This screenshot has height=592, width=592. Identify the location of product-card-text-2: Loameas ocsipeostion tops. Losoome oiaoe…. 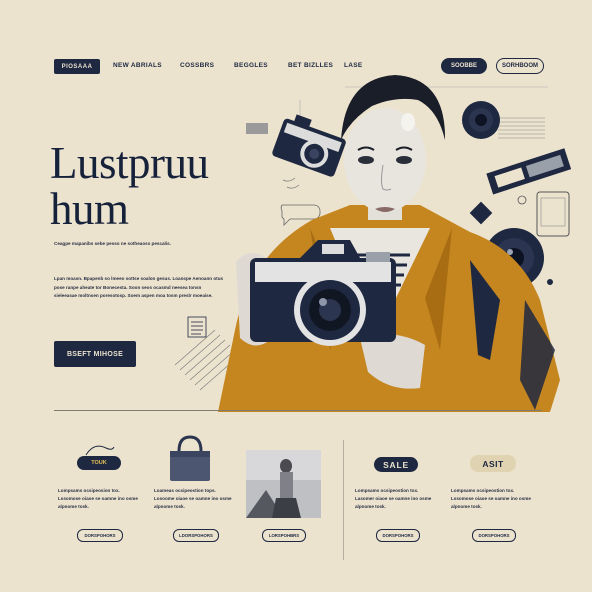
(193, 498).